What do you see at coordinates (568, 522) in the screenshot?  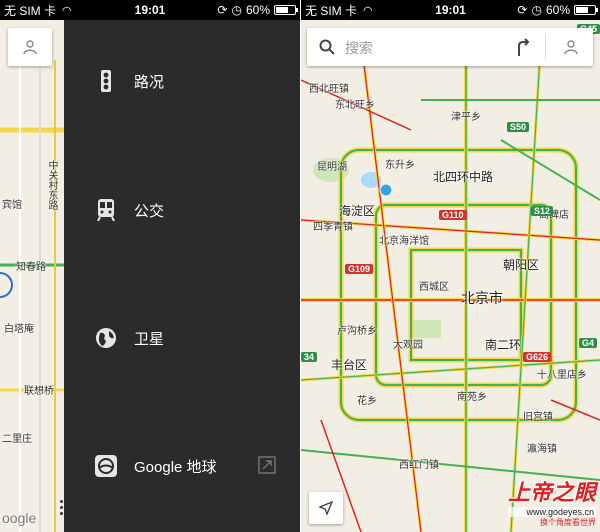 I see `watermark-subtitle: 换个角度看世界` at bounding box center [568, 522].